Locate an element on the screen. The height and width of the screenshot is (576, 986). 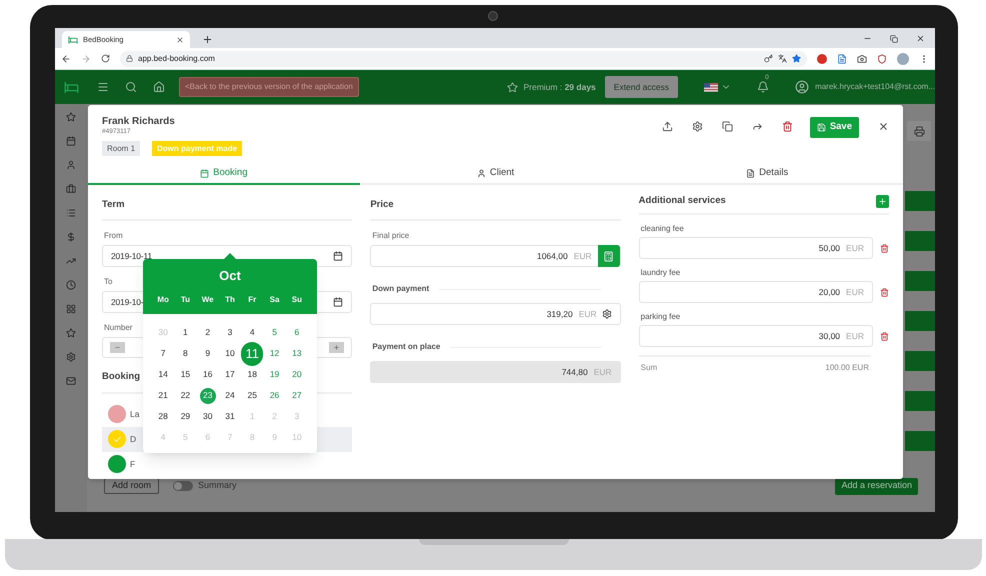
weekday-label: Su is located at coordinates (296, 300).